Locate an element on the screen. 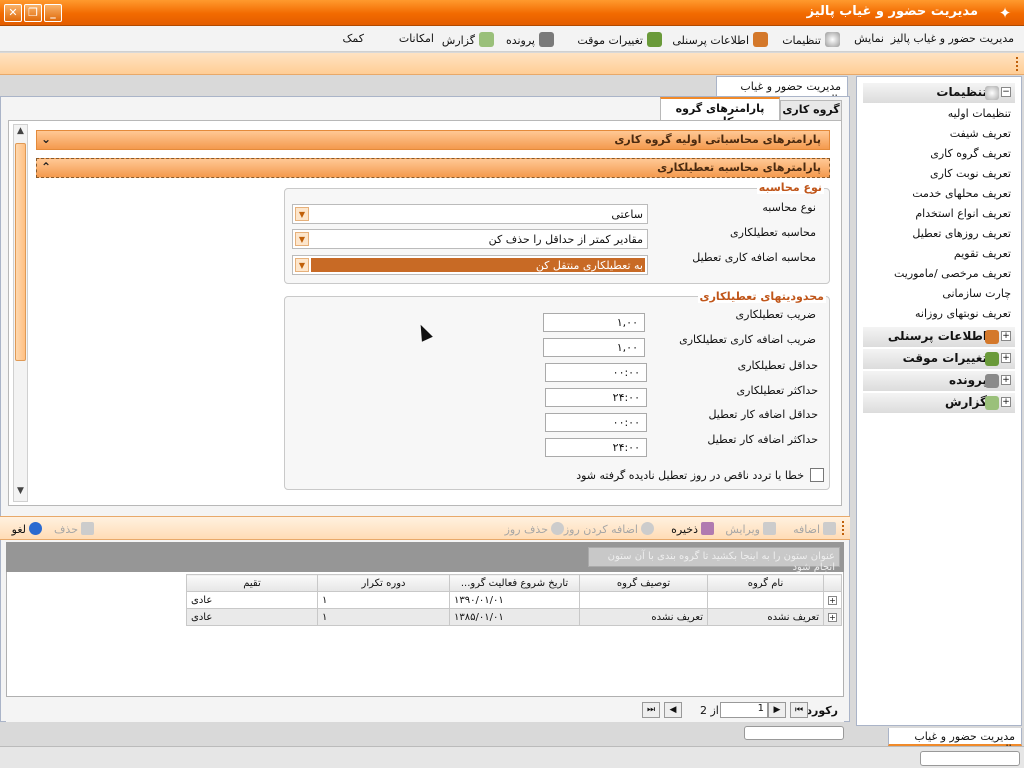 Image resolution: width=1024 pixels, height=768 pixels. vertical-scrollbar: ▲ ▼ is located at coordinates (20, 313).